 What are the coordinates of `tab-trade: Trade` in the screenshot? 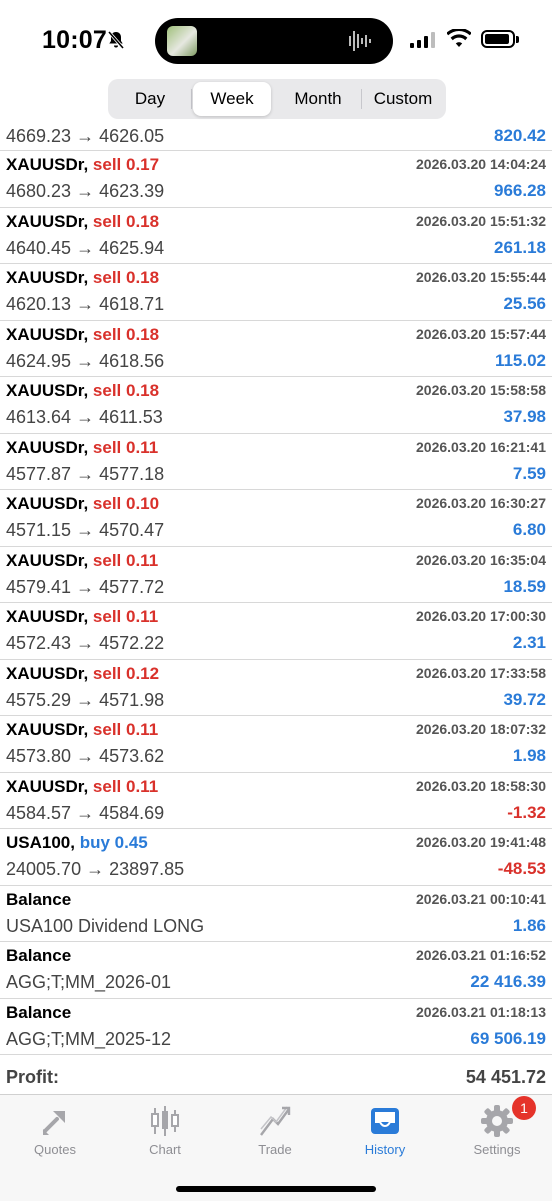 It's located at (275, 1133).